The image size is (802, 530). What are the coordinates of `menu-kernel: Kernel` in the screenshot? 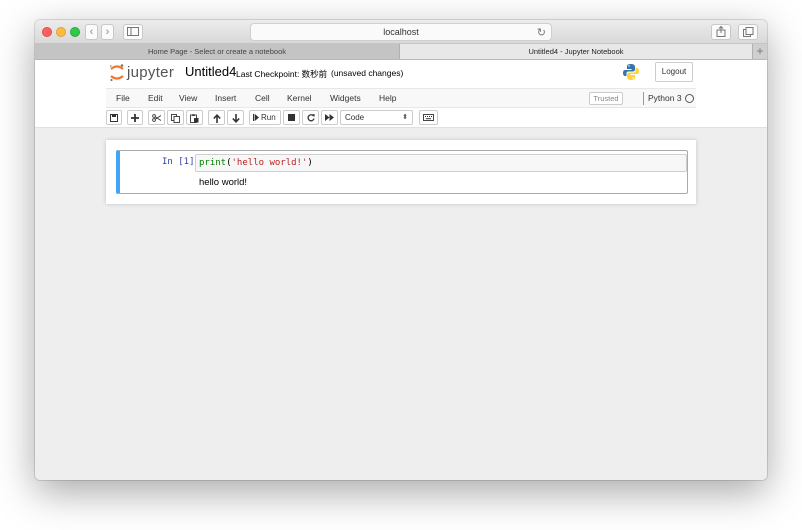 It's located at (299, 98).